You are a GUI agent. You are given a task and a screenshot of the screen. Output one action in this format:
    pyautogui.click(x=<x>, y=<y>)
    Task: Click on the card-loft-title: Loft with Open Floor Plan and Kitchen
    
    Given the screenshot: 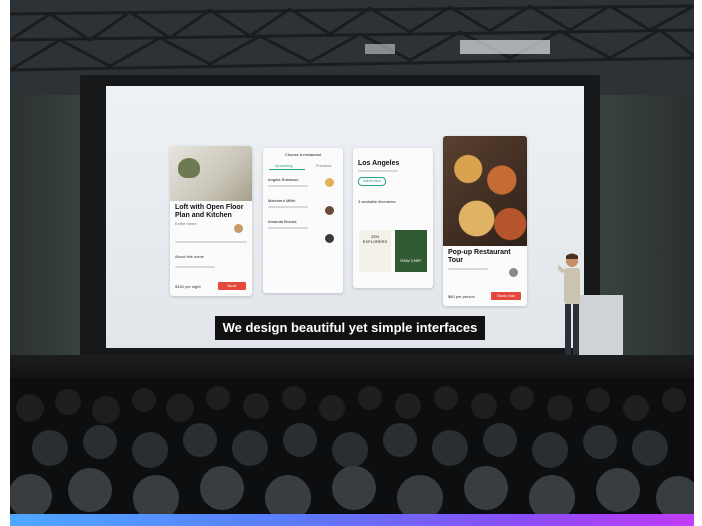 What is the action you would take?
    pyautogui.click(x=209, y=211)
    